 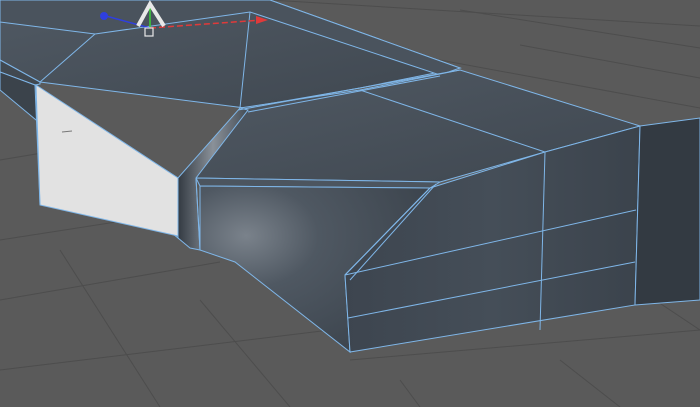 What do you see at coordinates (667, 211) in the screenshot?
I see `block-end-face` at bounding box center [667, 211].